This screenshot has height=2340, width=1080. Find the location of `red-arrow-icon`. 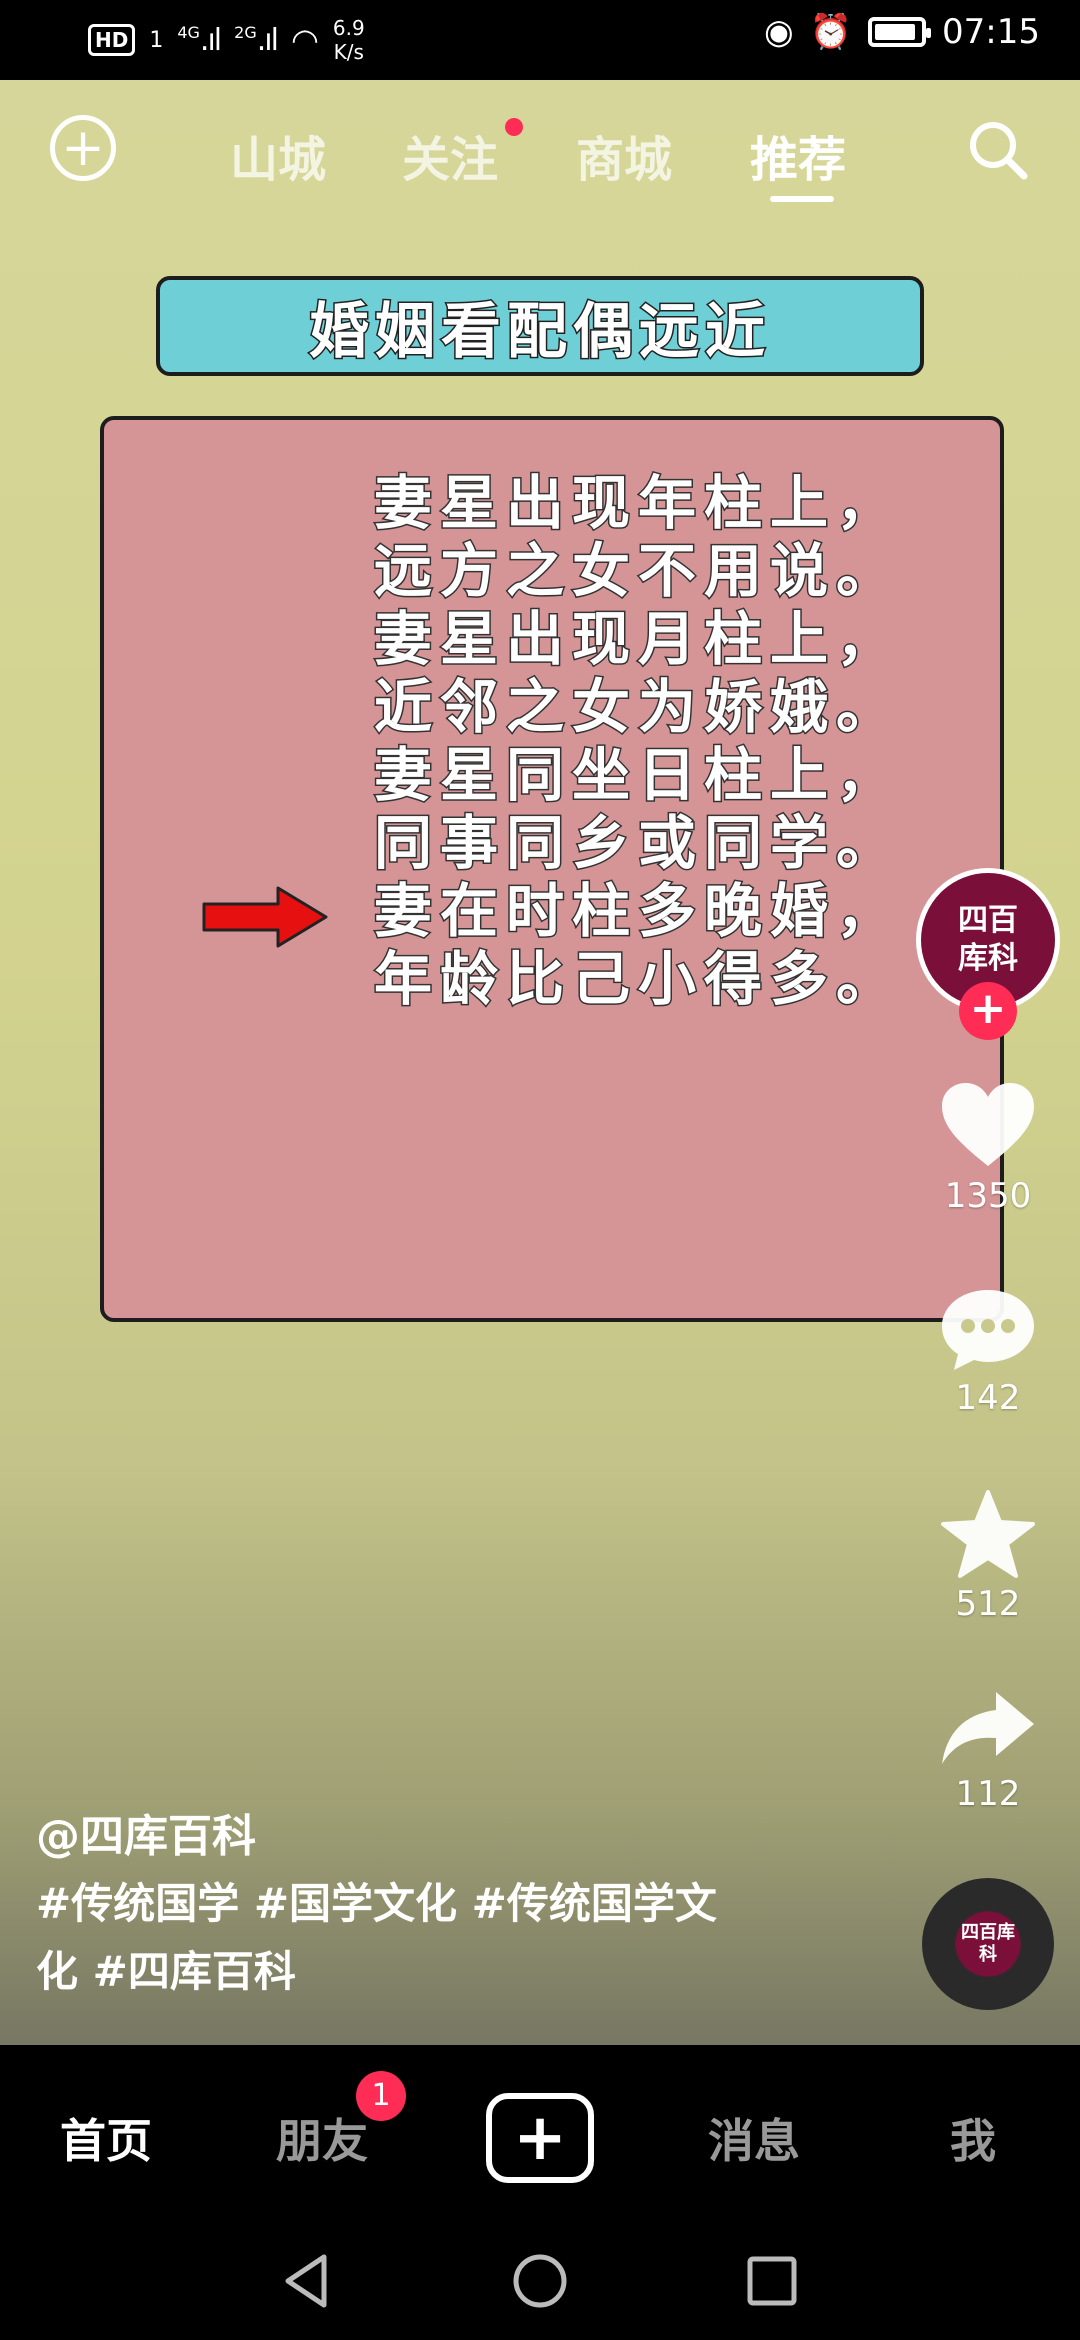

red-arrow-icon is located at coordinates (265, 917).